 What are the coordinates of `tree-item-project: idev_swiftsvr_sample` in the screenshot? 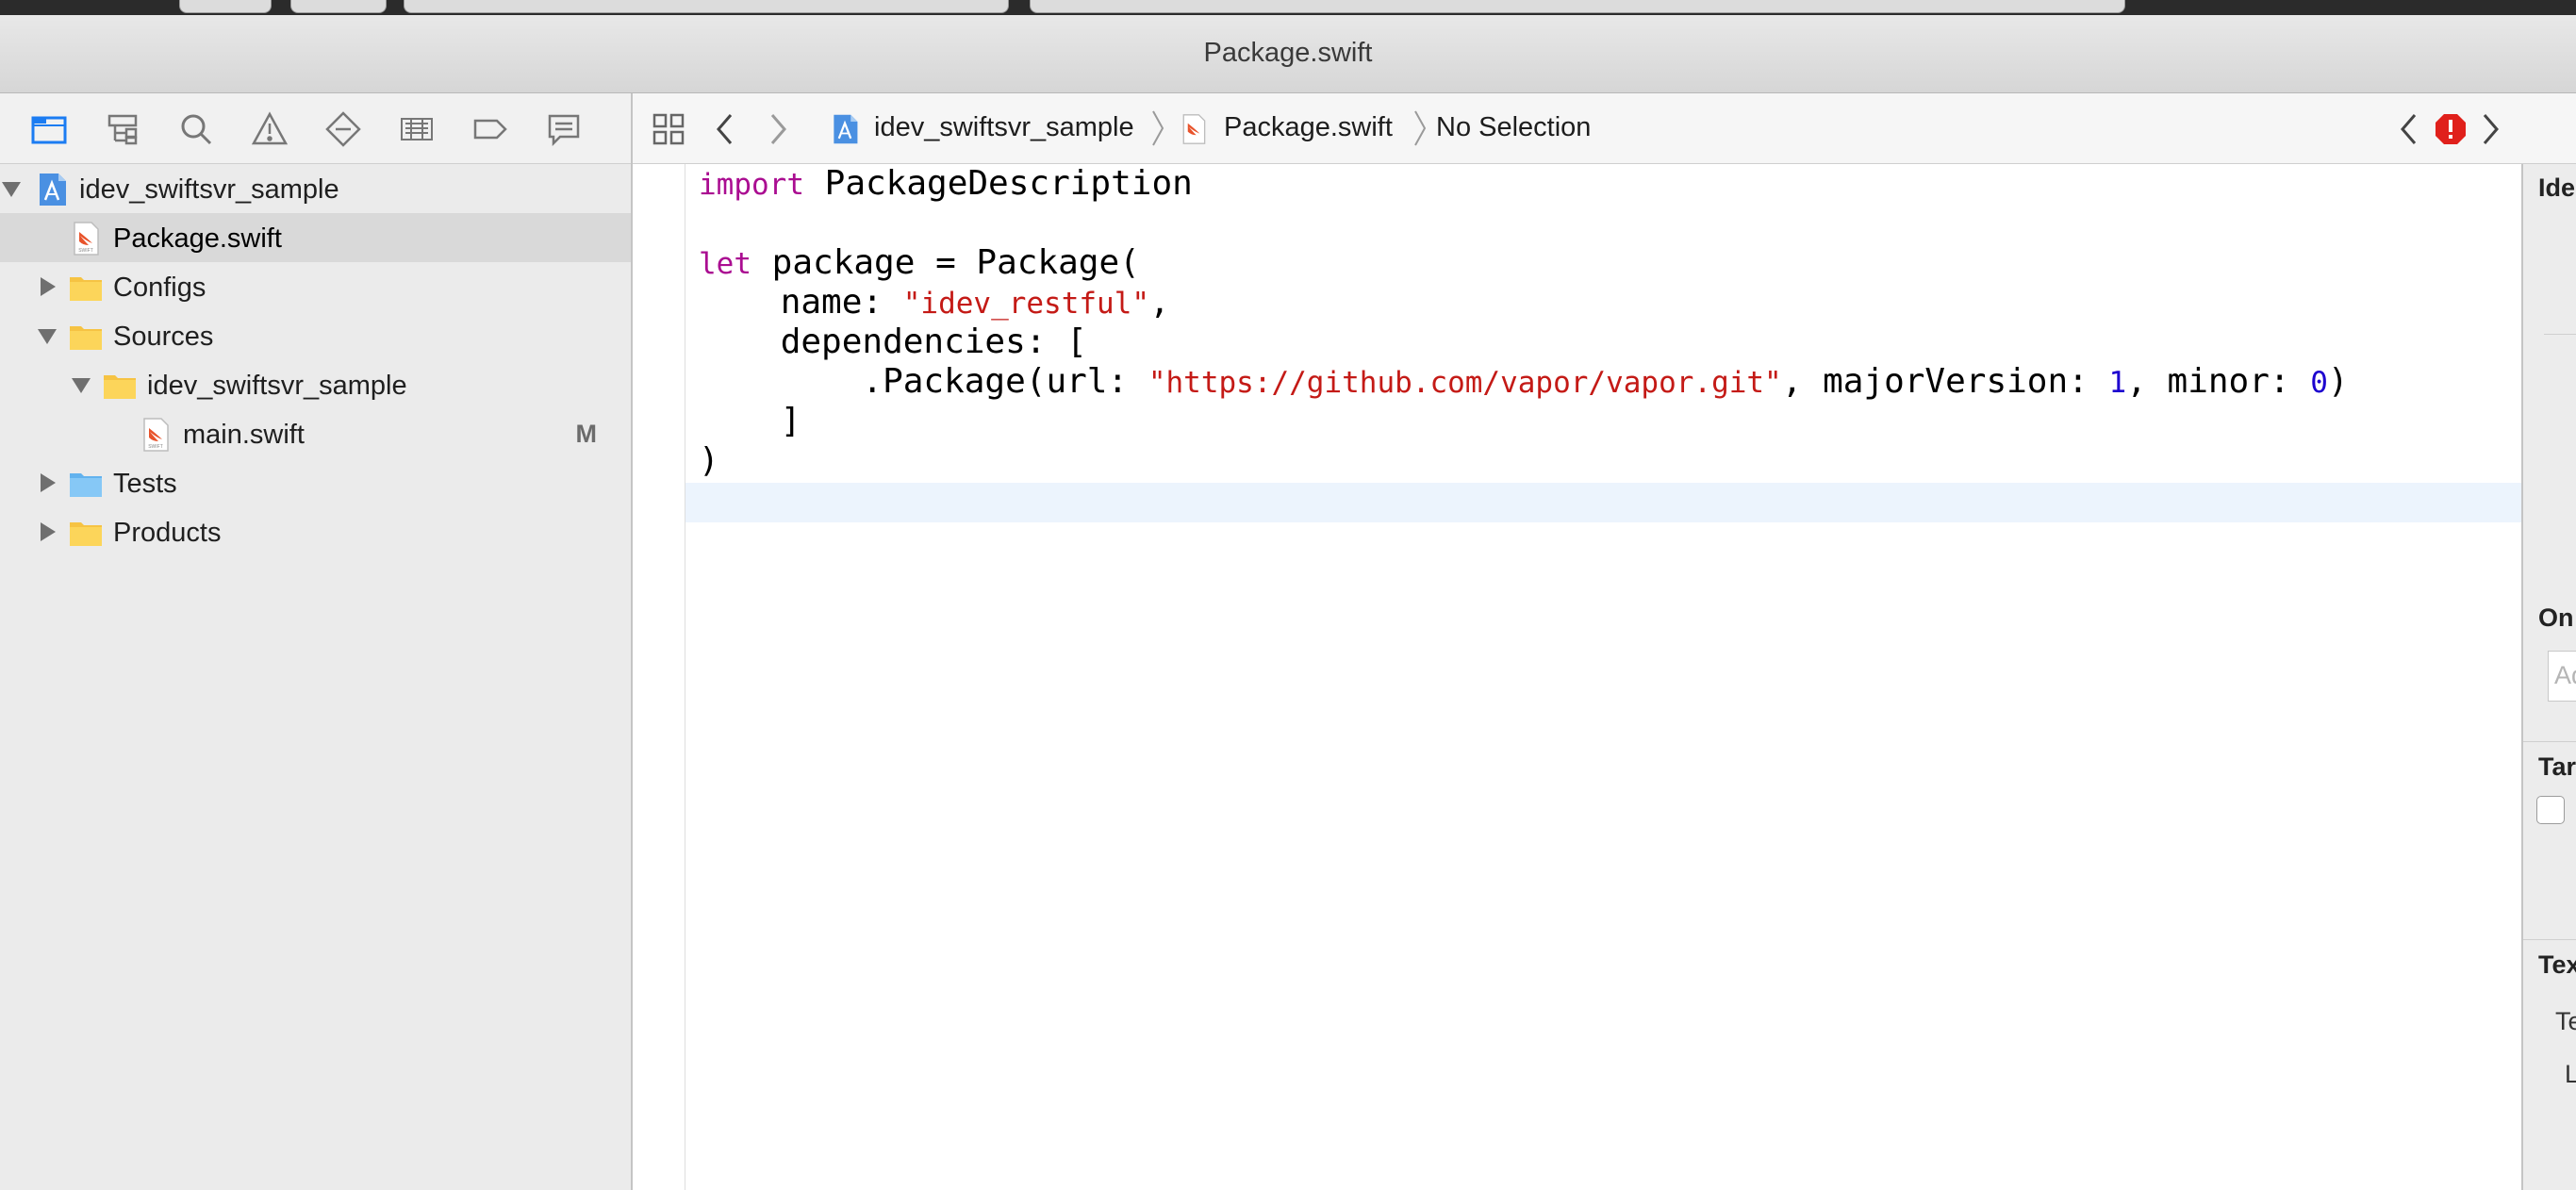 It's located at (315, 188).